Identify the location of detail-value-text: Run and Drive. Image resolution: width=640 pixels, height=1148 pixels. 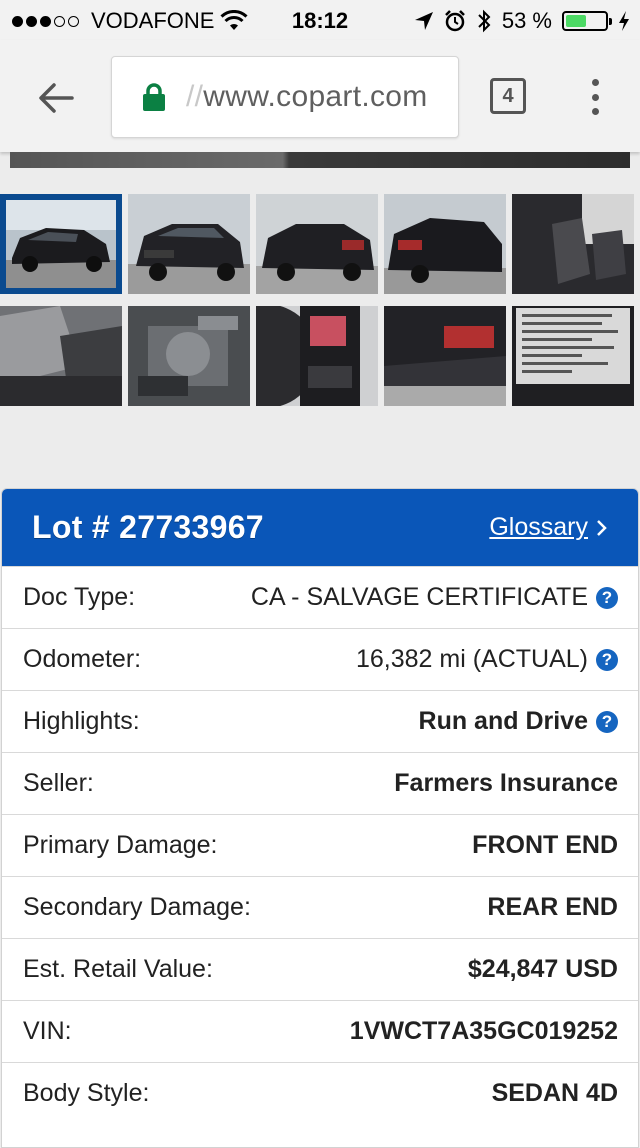
(503, 721).